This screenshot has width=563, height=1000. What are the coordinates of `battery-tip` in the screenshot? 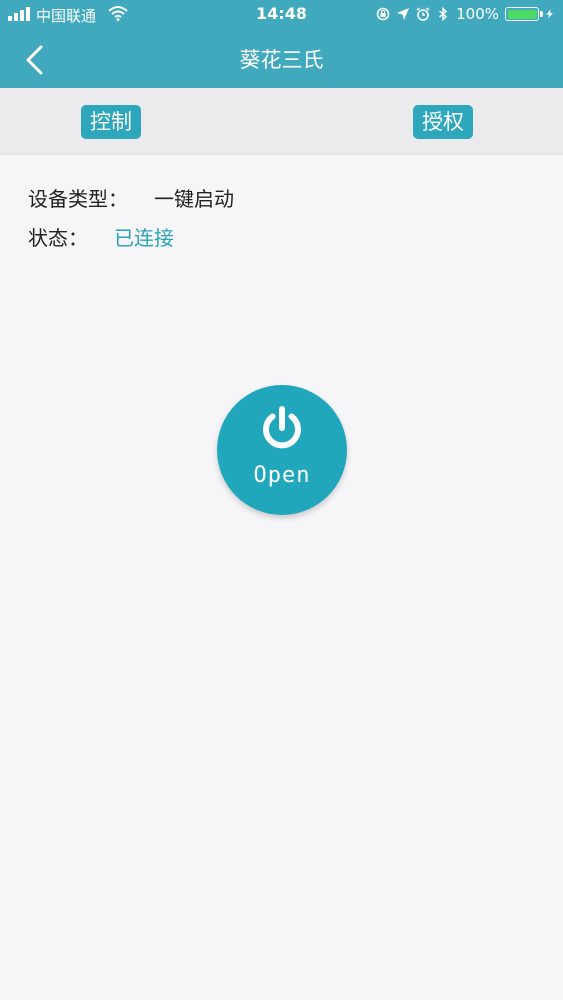 It's located at (541, 14).